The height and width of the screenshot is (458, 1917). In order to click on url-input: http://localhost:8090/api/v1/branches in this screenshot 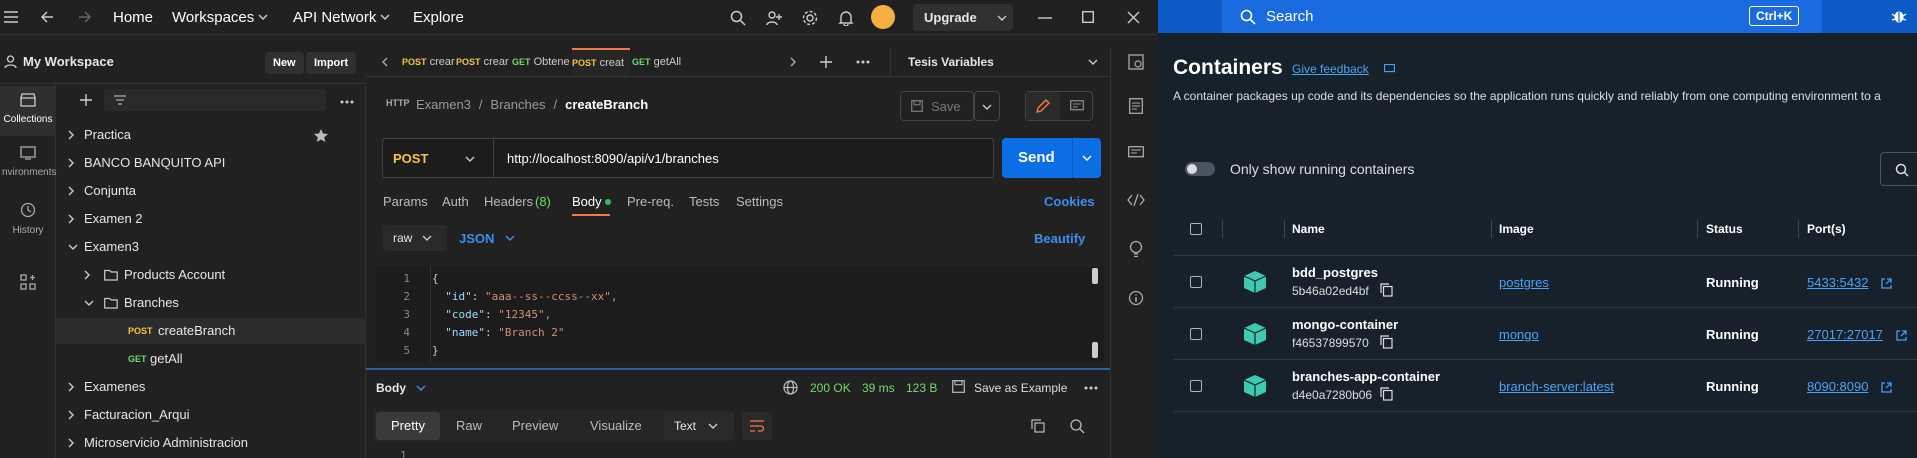, I will do `click(613, 158)`.